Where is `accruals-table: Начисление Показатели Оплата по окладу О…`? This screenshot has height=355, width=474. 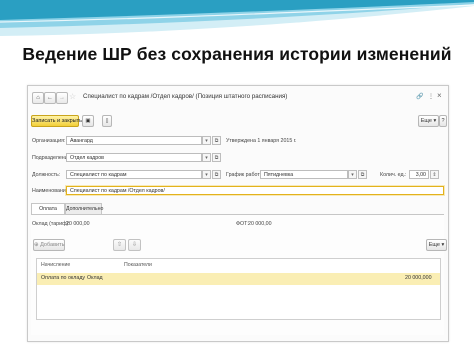
accruals-table: Начисление Показатели Оплата по окладу О… is located at coordinates (238, 289).